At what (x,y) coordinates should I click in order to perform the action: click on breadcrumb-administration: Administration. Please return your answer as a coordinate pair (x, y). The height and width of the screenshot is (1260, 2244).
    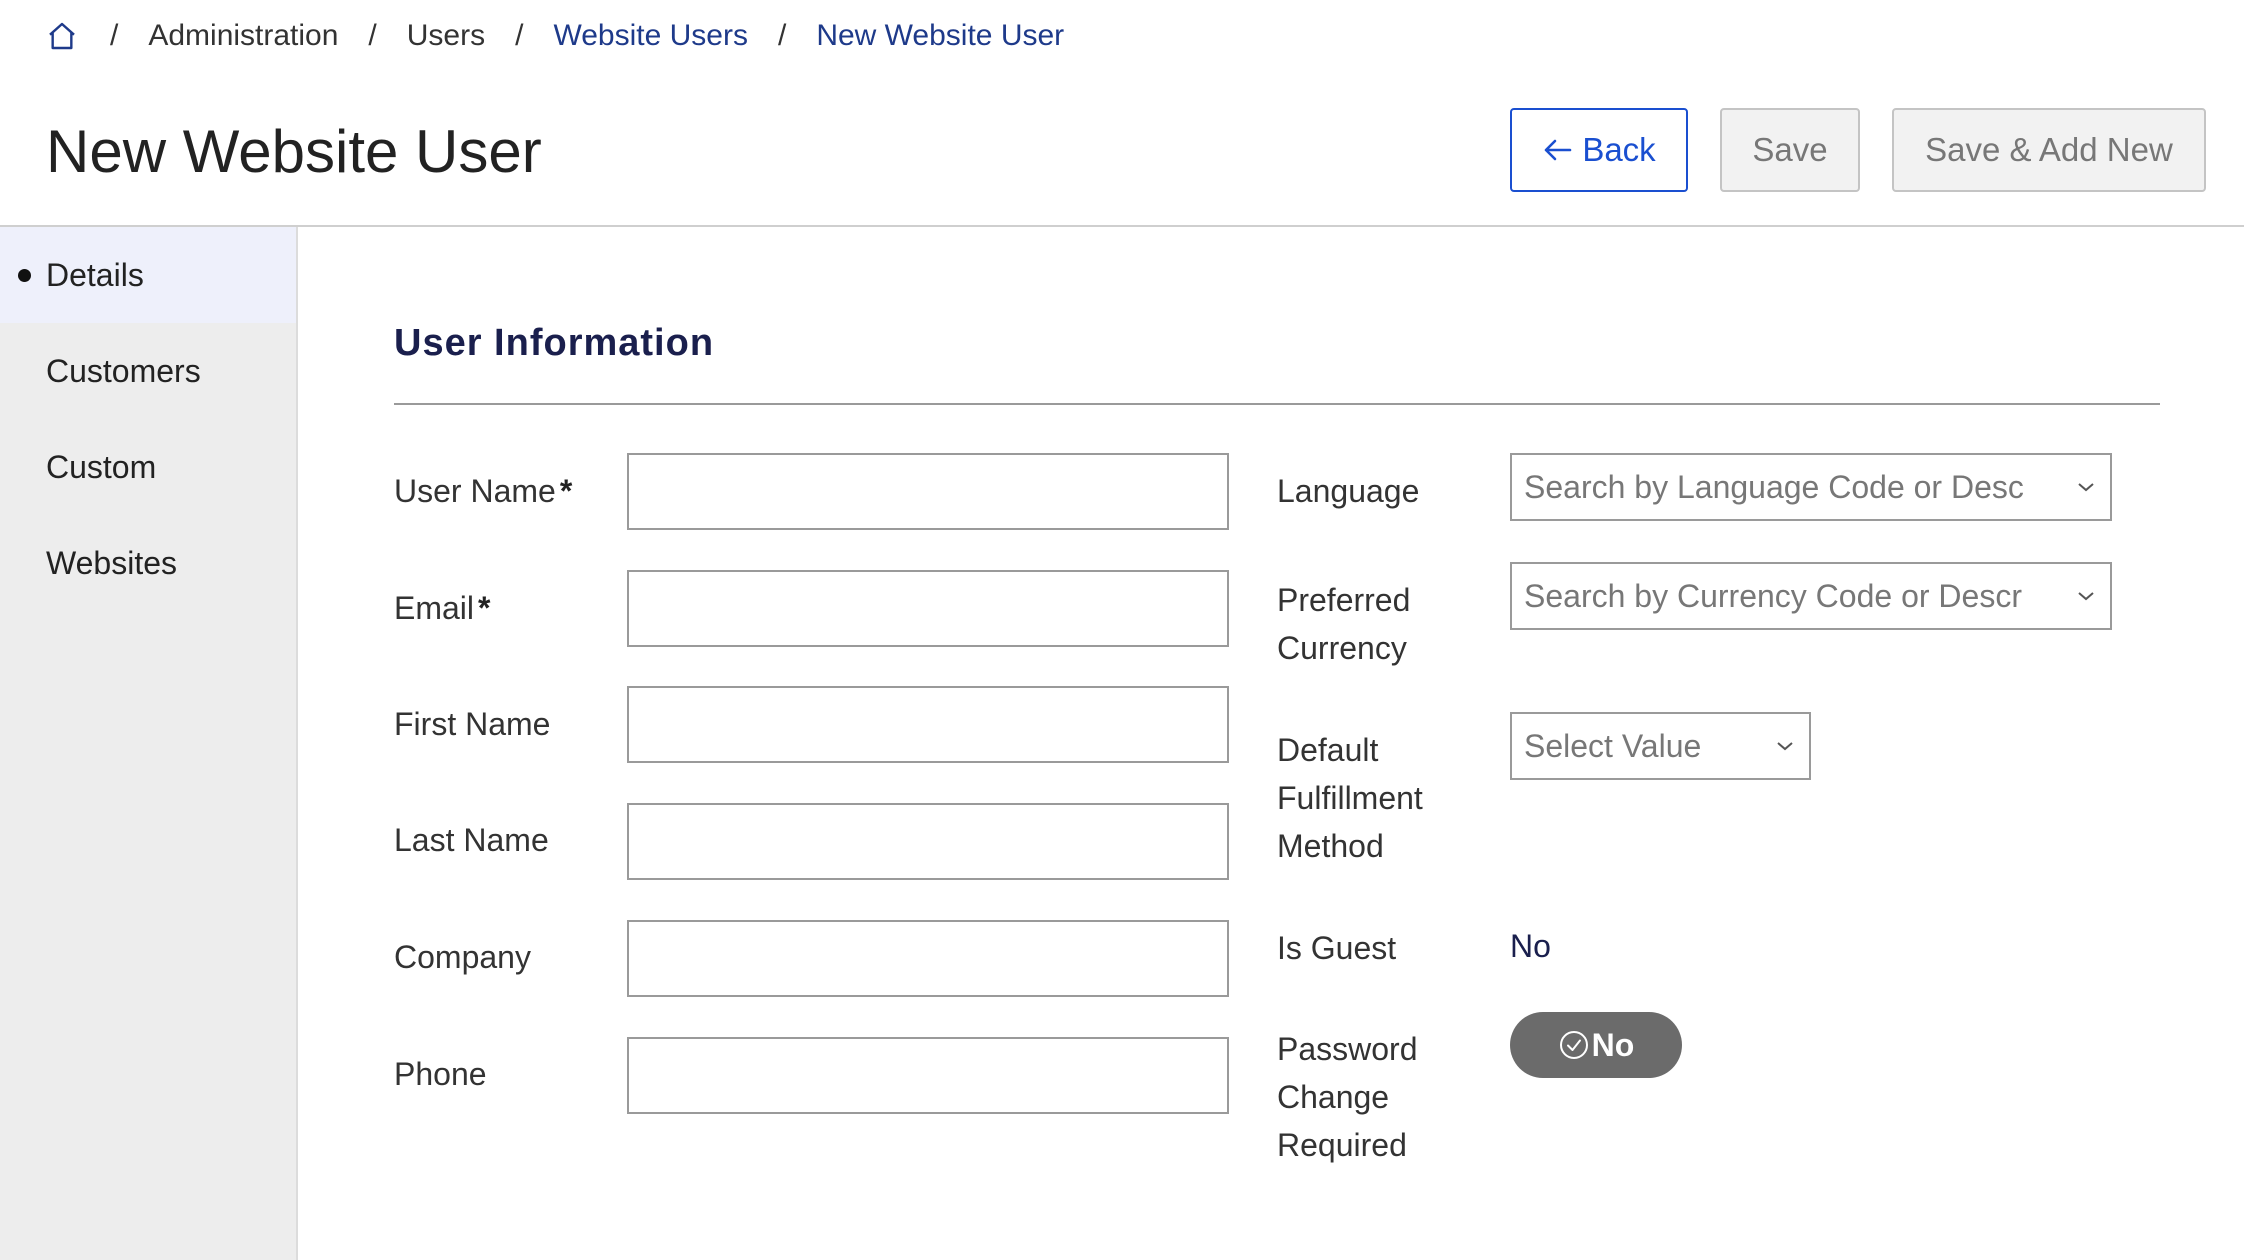
    Looking at the image, I should click on (243, 35).